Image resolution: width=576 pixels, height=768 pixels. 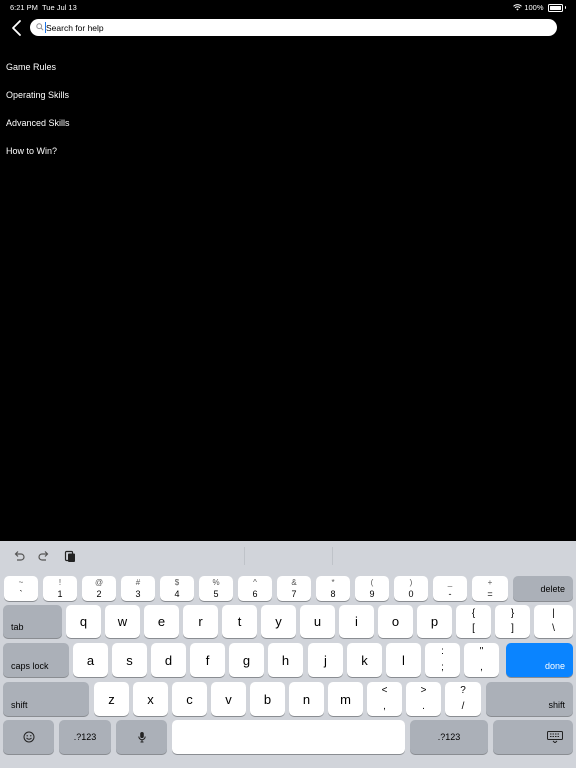 What do you see at coordinates (278, 621) in the screenshot?
I see `key-y: y` at bounding box center [278, 621].